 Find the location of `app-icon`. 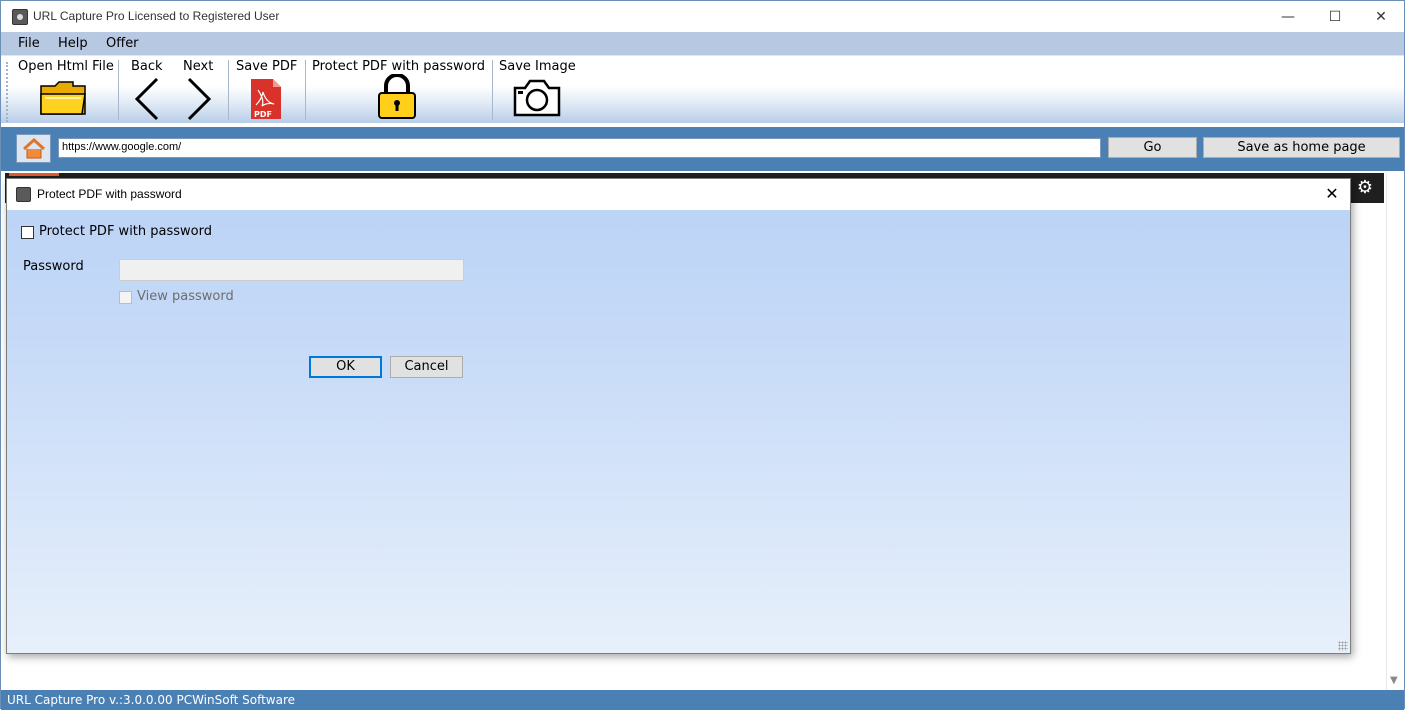

app-icon is located at coordinates (20, 17).